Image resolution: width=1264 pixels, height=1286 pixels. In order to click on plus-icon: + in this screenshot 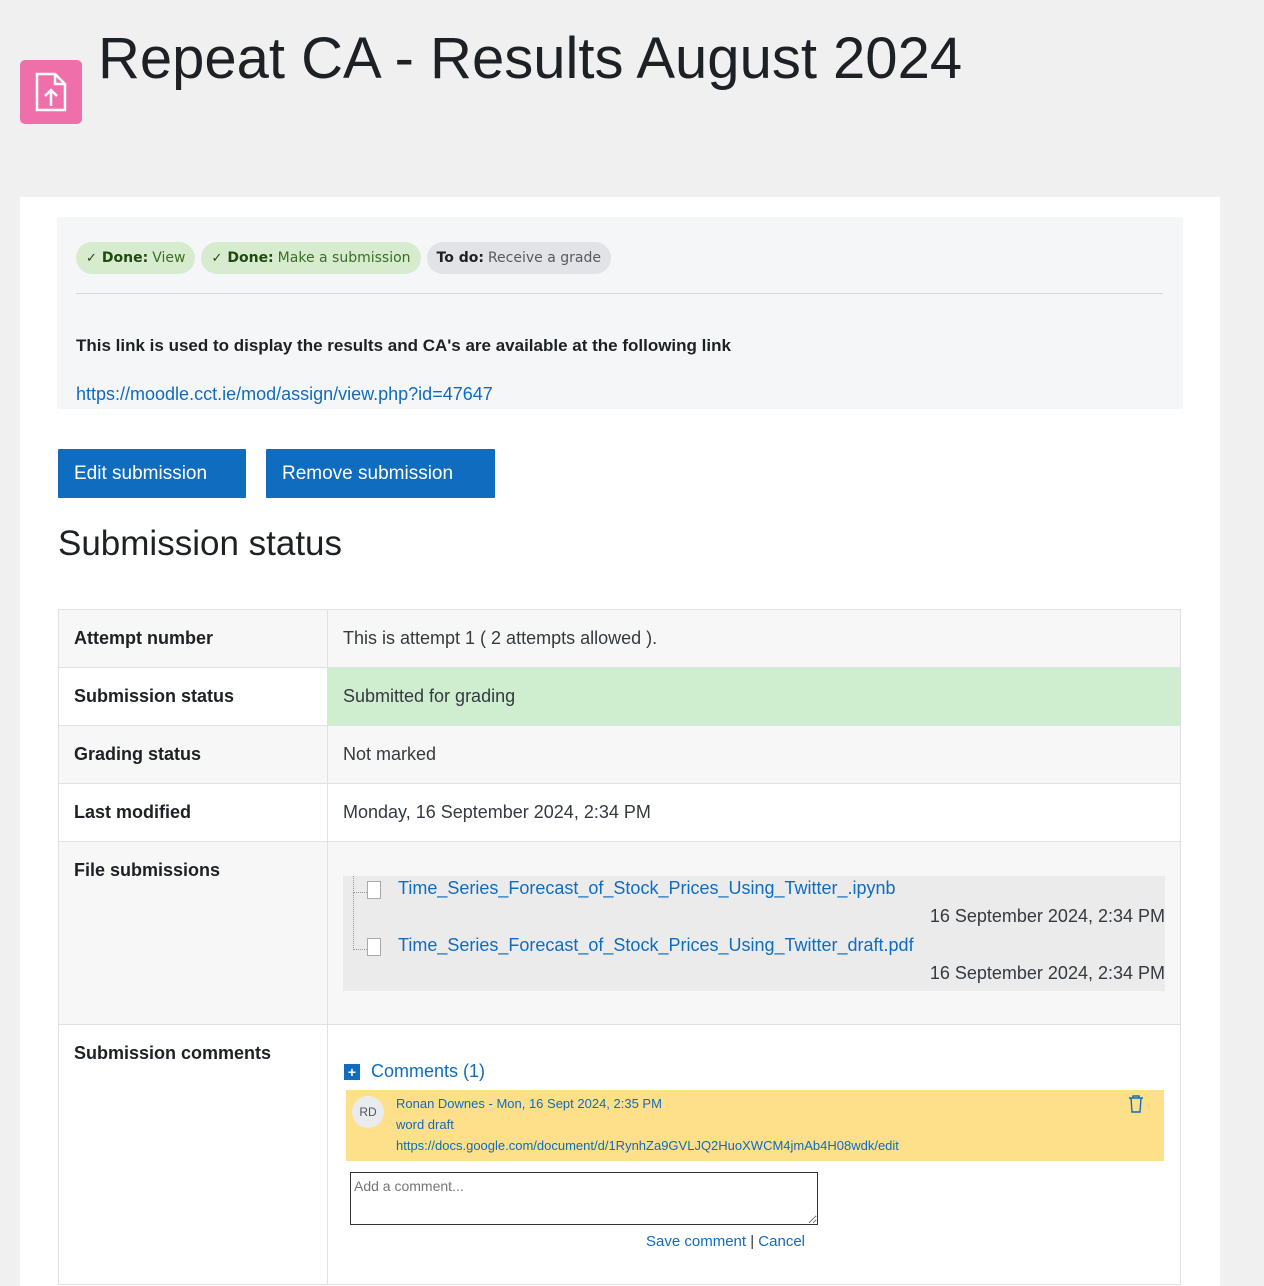, I will do `click(352, 1071)`.